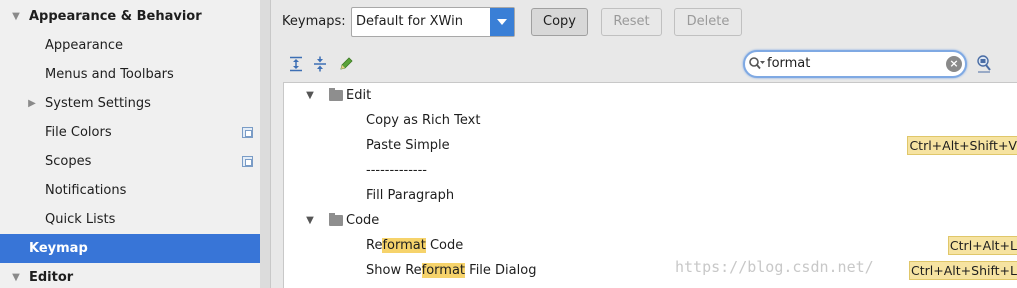 The width and height of the screenshot is (1017, 288). Describe the element at coordinates (32, 103) in the screenshot. I see `collapse-arrow-icon: ▶` at that location.